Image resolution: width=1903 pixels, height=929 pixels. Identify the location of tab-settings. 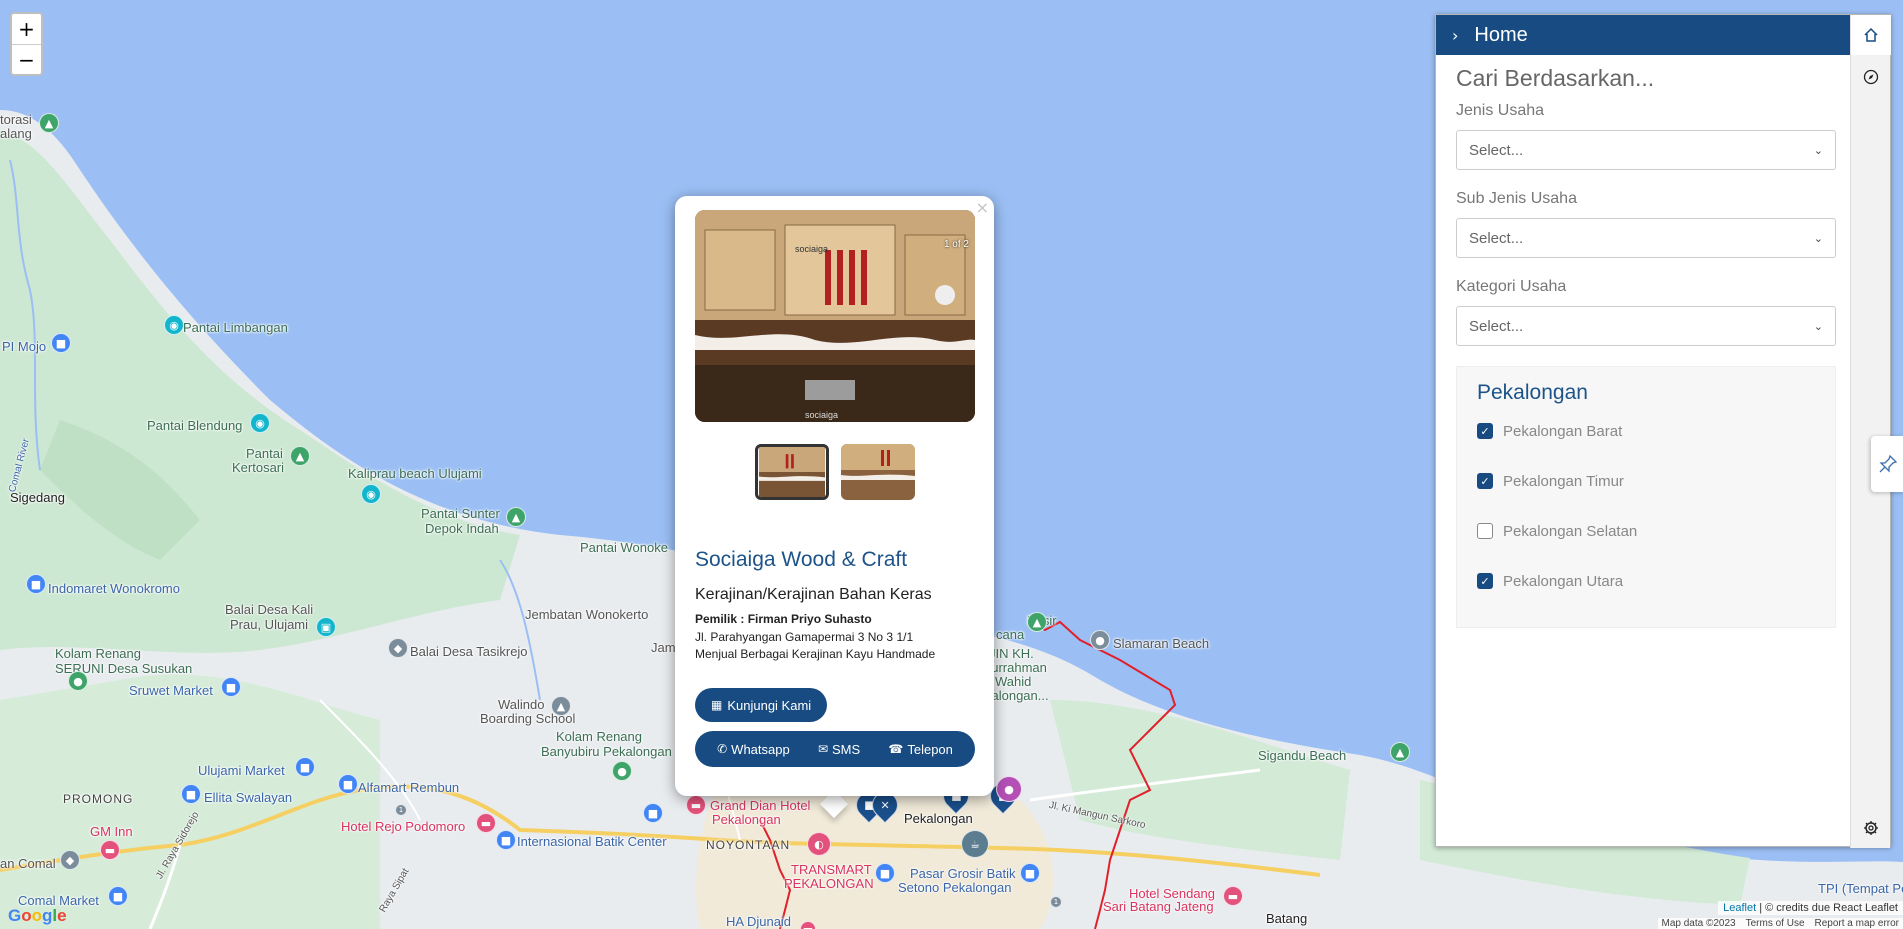
(1871, 828).